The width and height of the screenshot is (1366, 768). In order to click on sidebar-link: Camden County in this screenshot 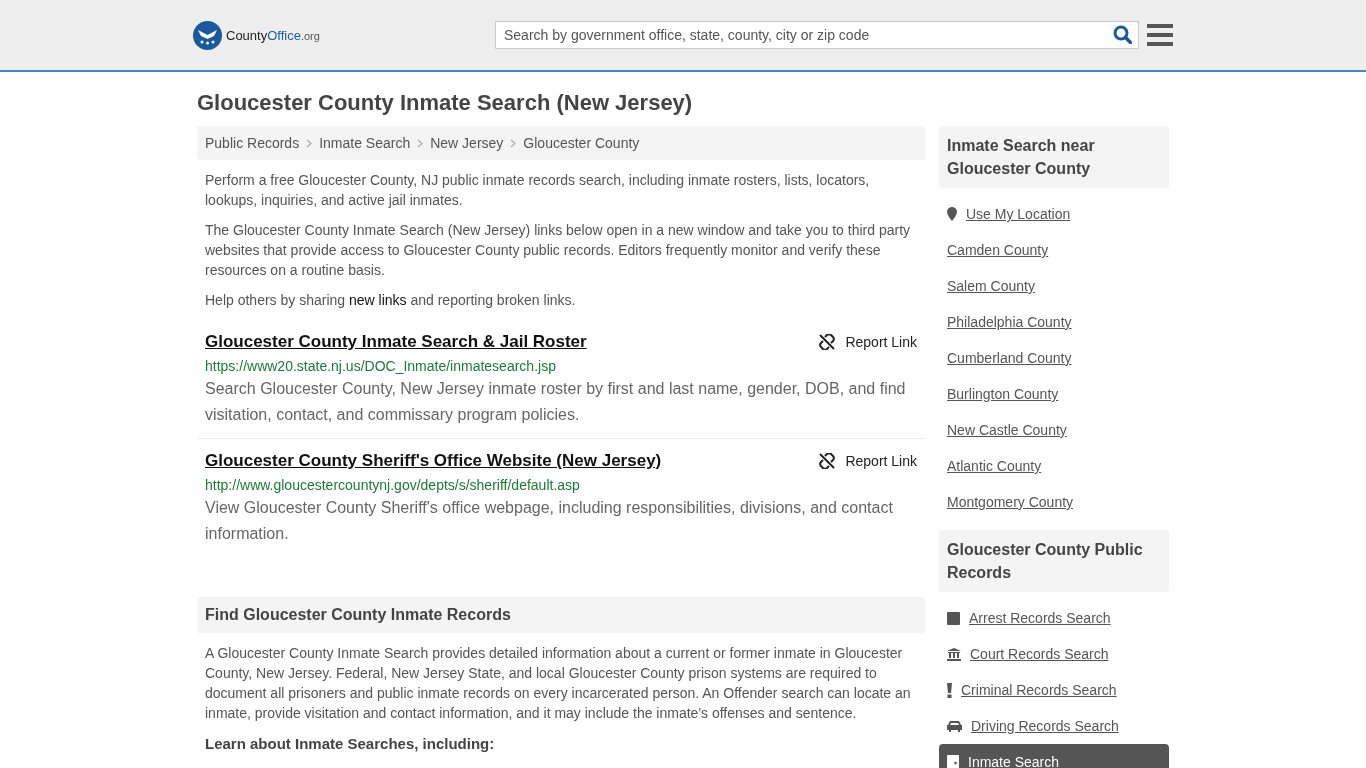, I will do `click(1054, 250)`.